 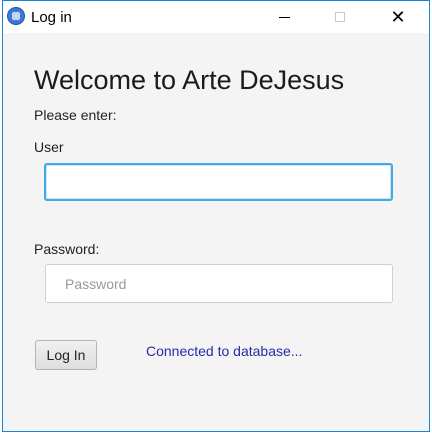 I want to click on prompt-label: Please enter:, so click(x=75, y=115).